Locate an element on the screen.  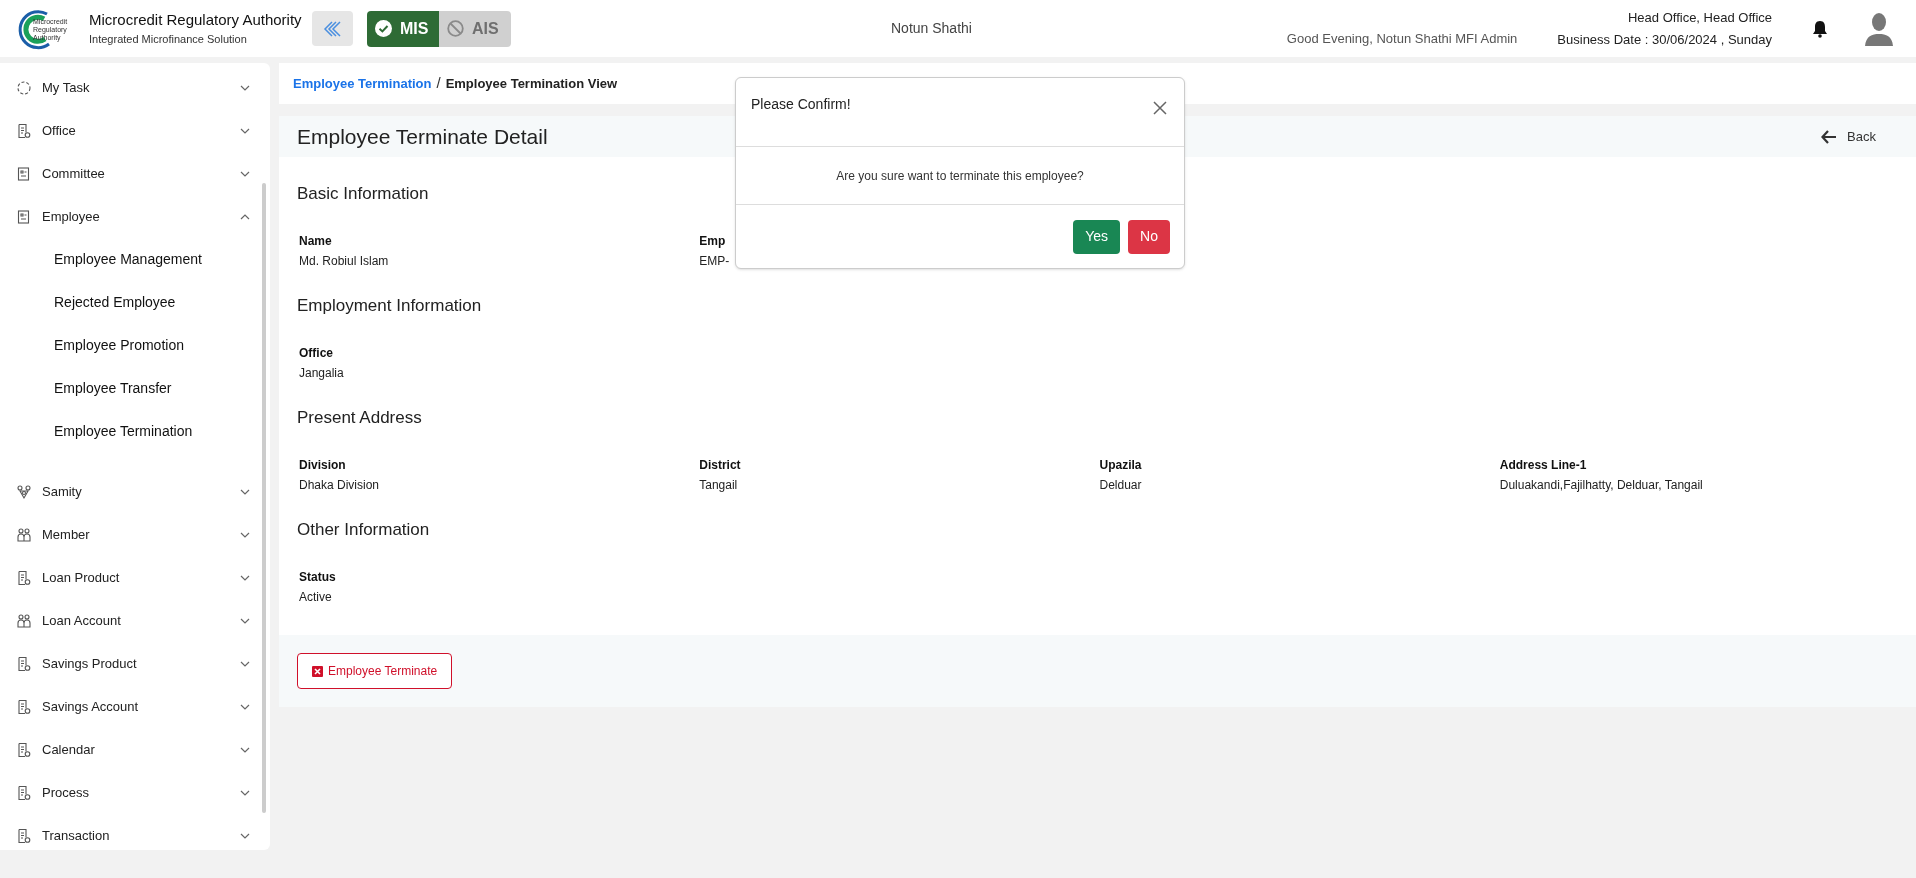
breadcrumb-current: Employee Termination View is located at coordinates (531, 83).